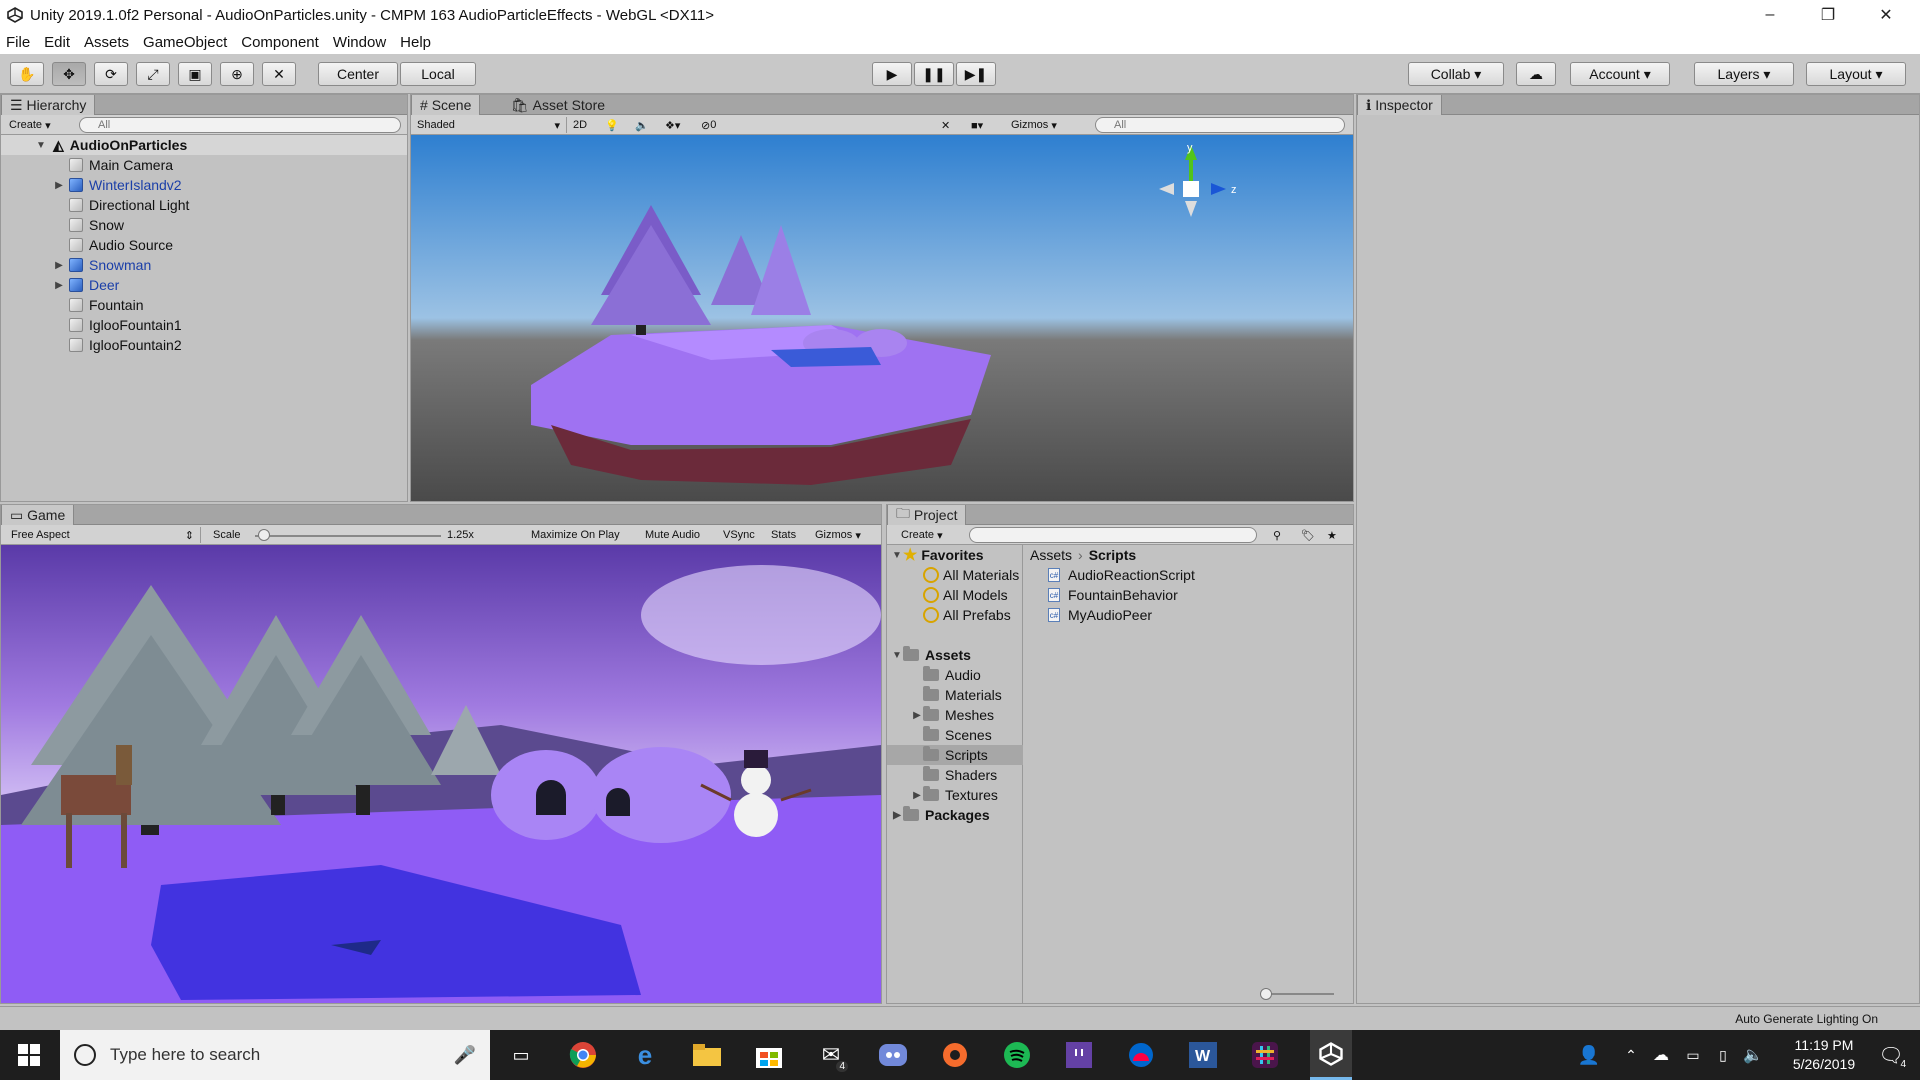 The height and width of the screenshot is (1080, 1920). Describe the element at coordinates (831, 1055) in the screenshot. I see `mail-icon: ✉ 4` at that location.